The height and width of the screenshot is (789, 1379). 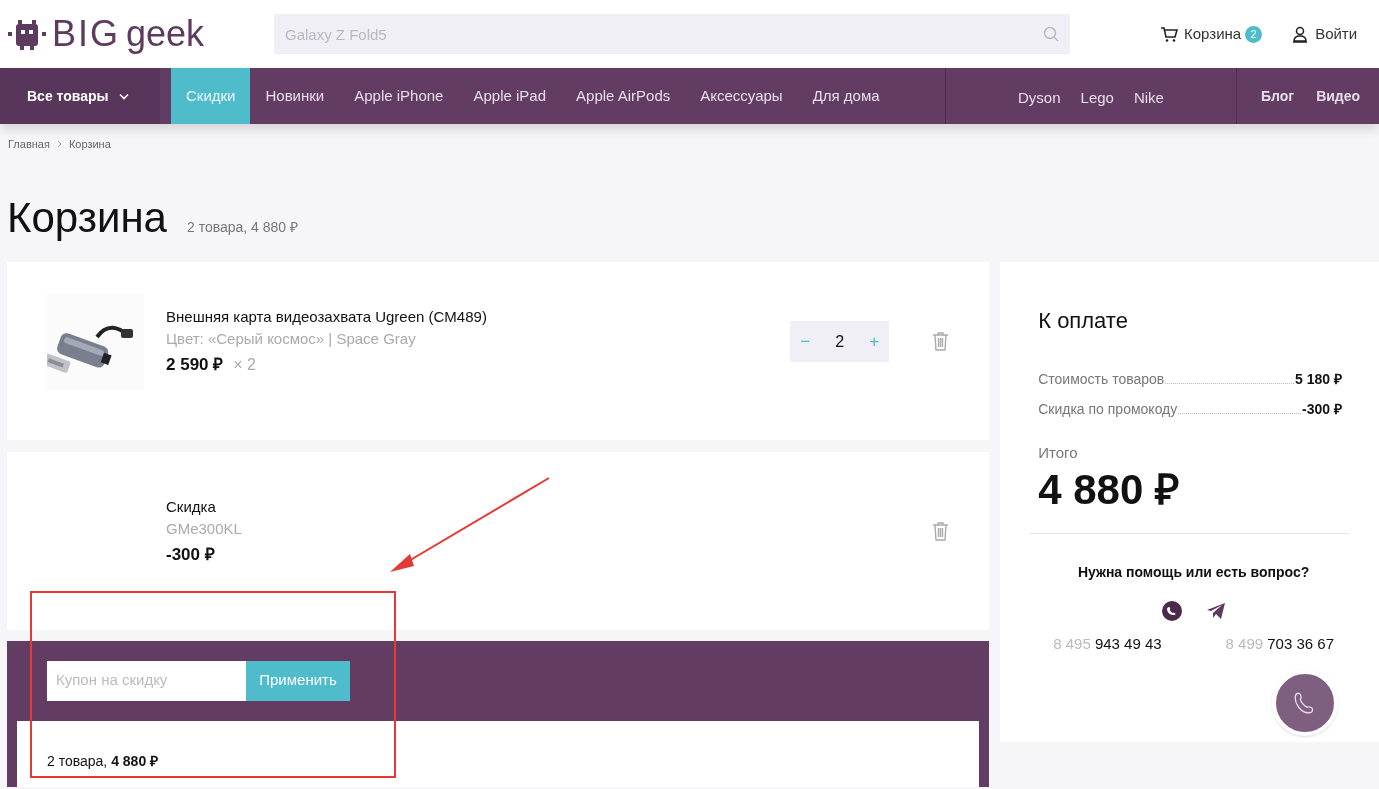 What do you see at coordinates (80, 96) in the screenshot?
I see `all-products-menu: Все товары` at bounding box center [80, 96].